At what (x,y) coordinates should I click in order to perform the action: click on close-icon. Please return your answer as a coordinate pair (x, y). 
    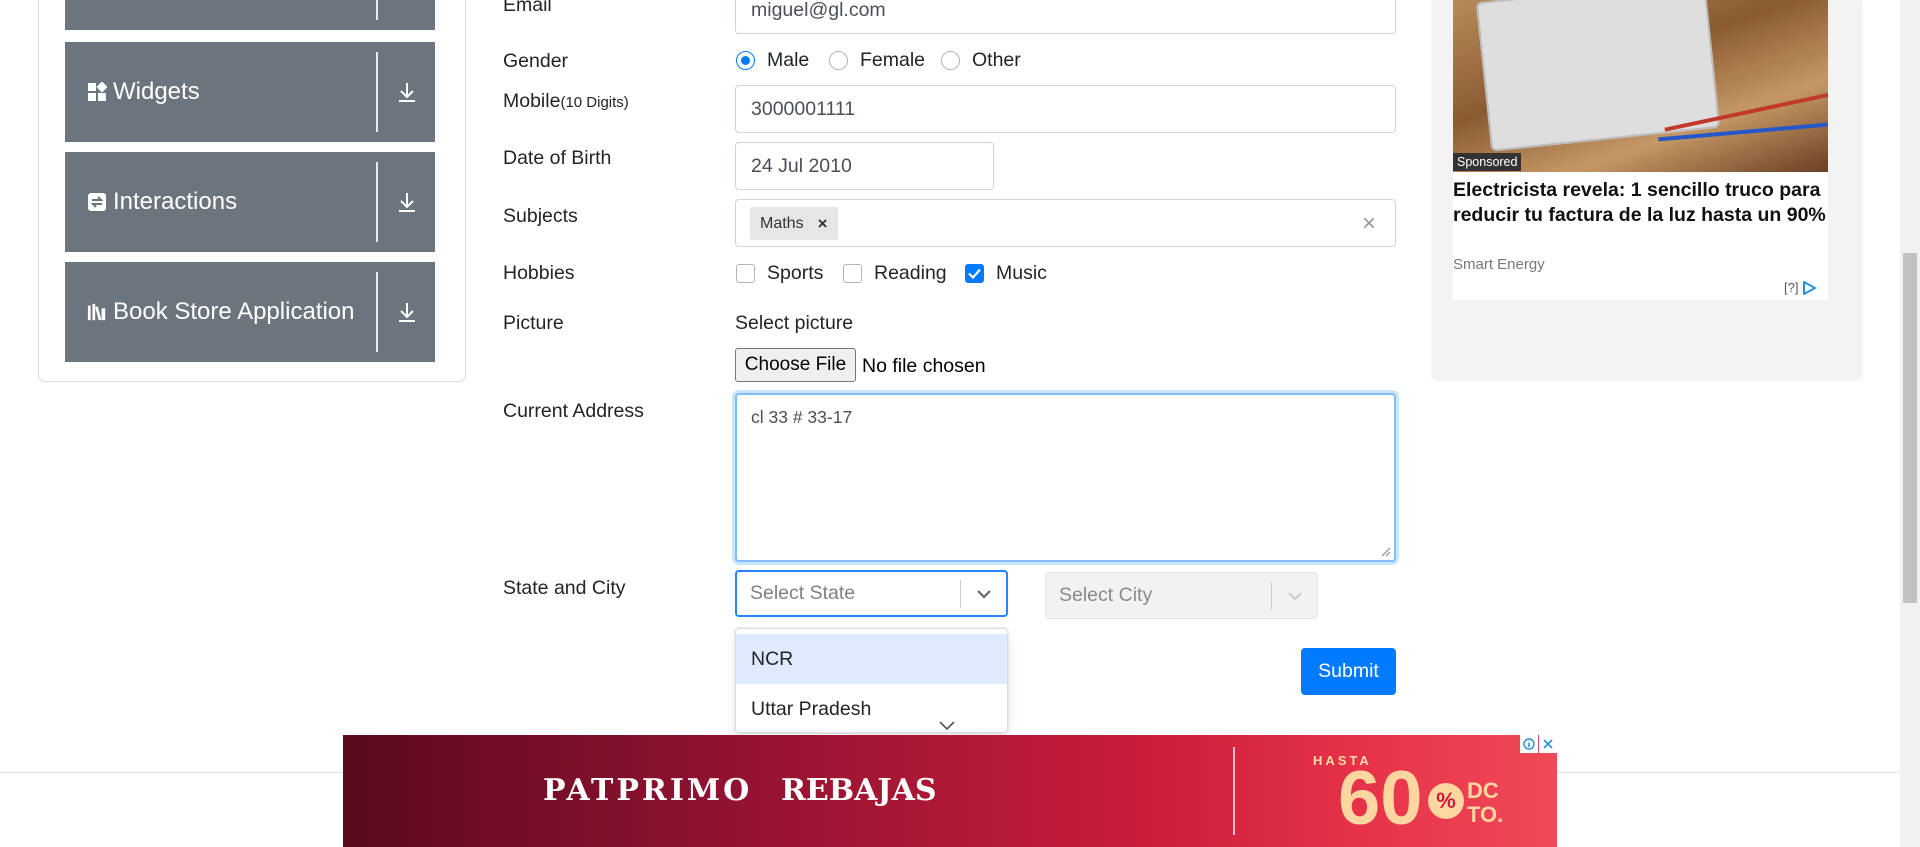
    Looking at the image, I should click on (1548, 744).